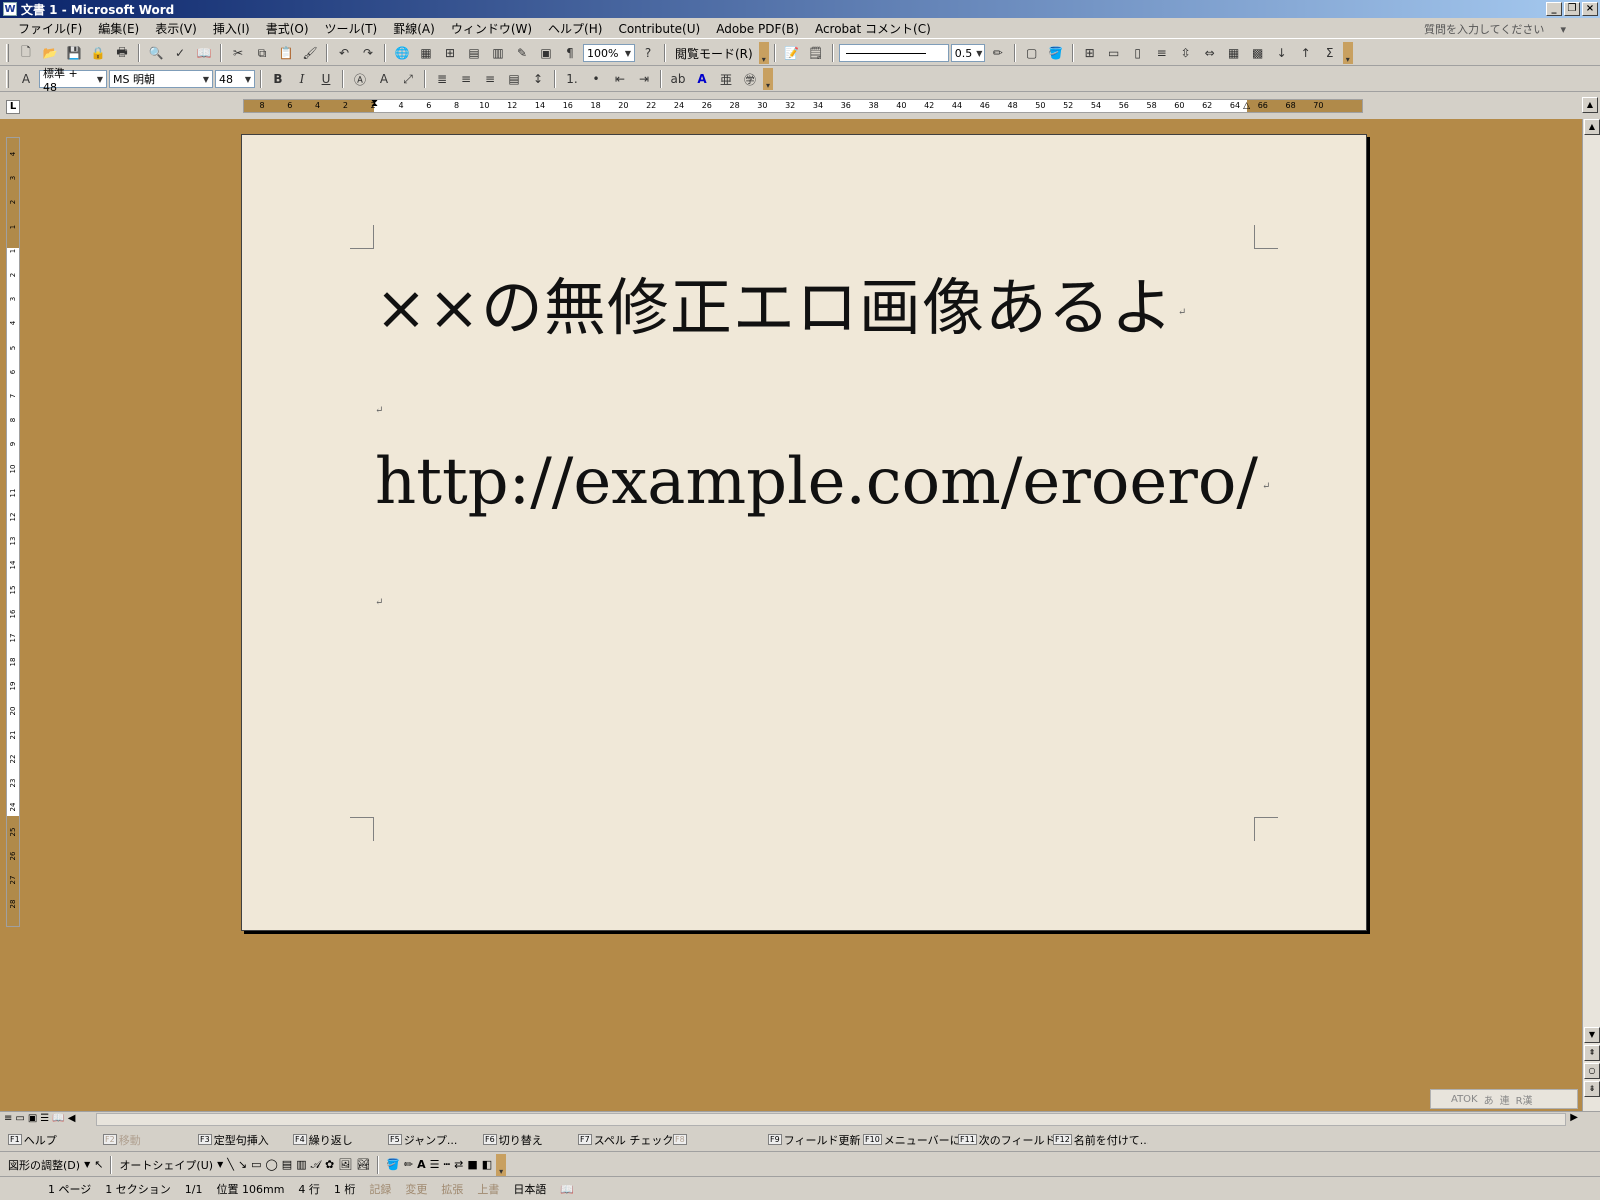  Describe the element at coordinates (161, 79) in the screenshot. I see `font-select: MS 明朝 ▼` at that location.